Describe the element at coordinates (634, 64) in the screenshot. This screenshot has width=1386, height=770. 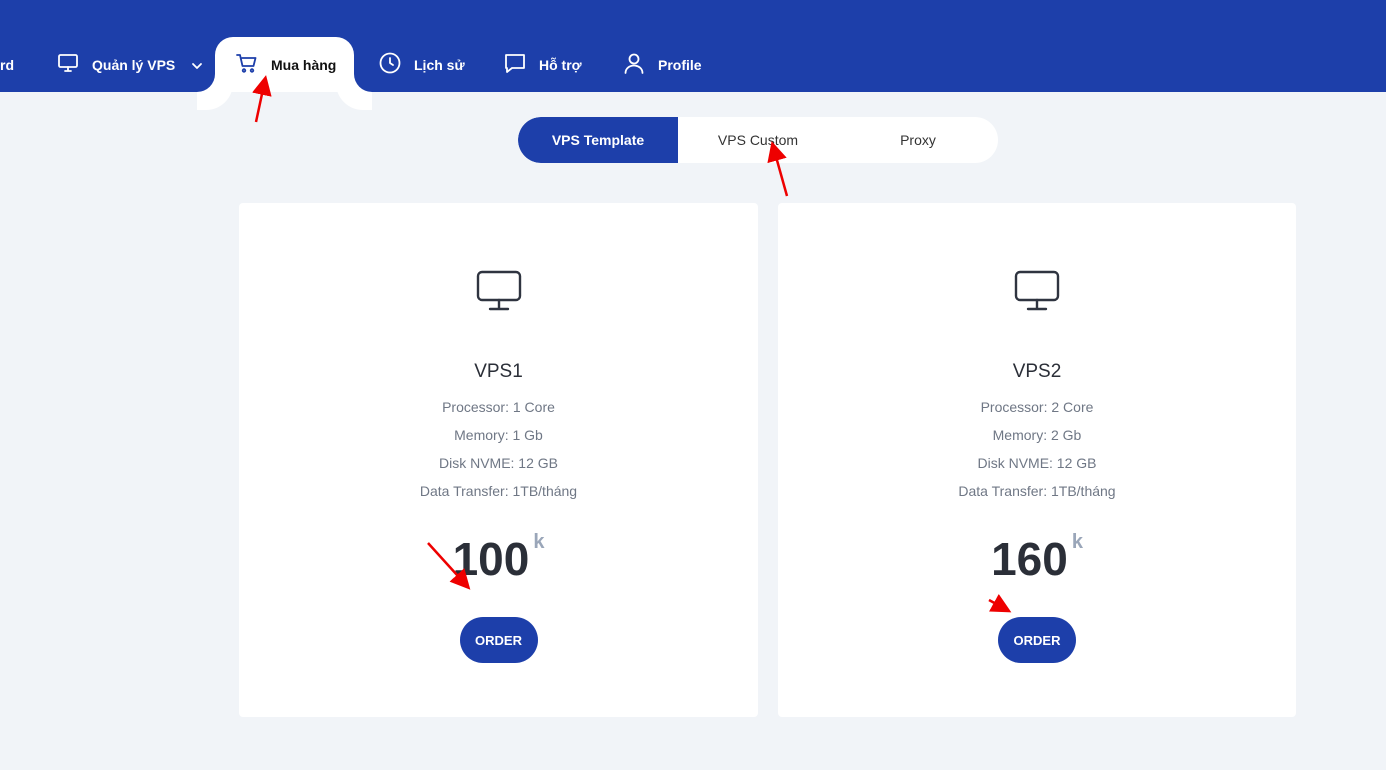
I see `user-icon` at that location.